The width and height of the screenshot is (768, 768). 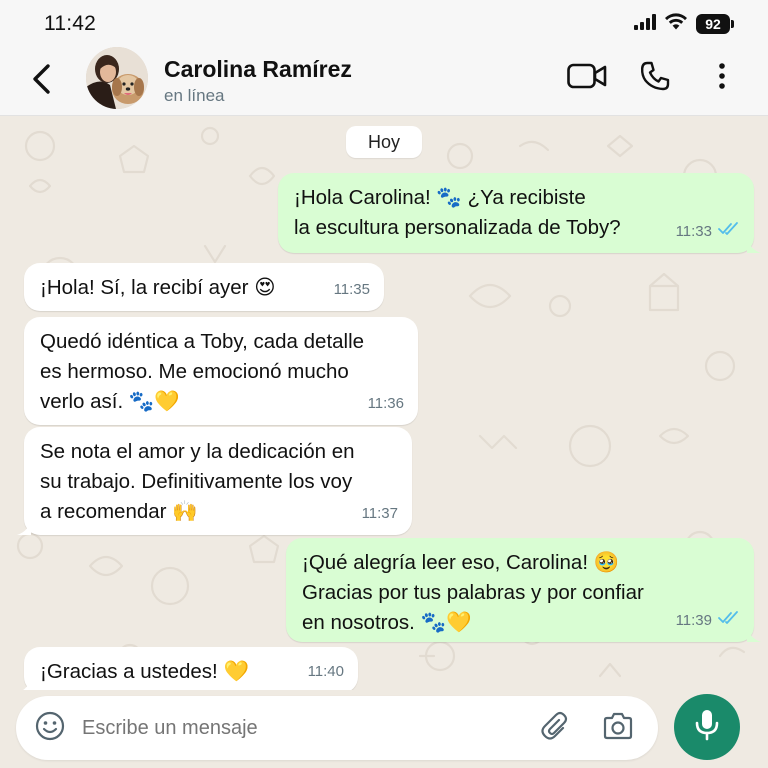 What do you see at coordinates (384, 142) in the screenshot?
I see `date-chip: Hoy` at bounding box center [384, 142].